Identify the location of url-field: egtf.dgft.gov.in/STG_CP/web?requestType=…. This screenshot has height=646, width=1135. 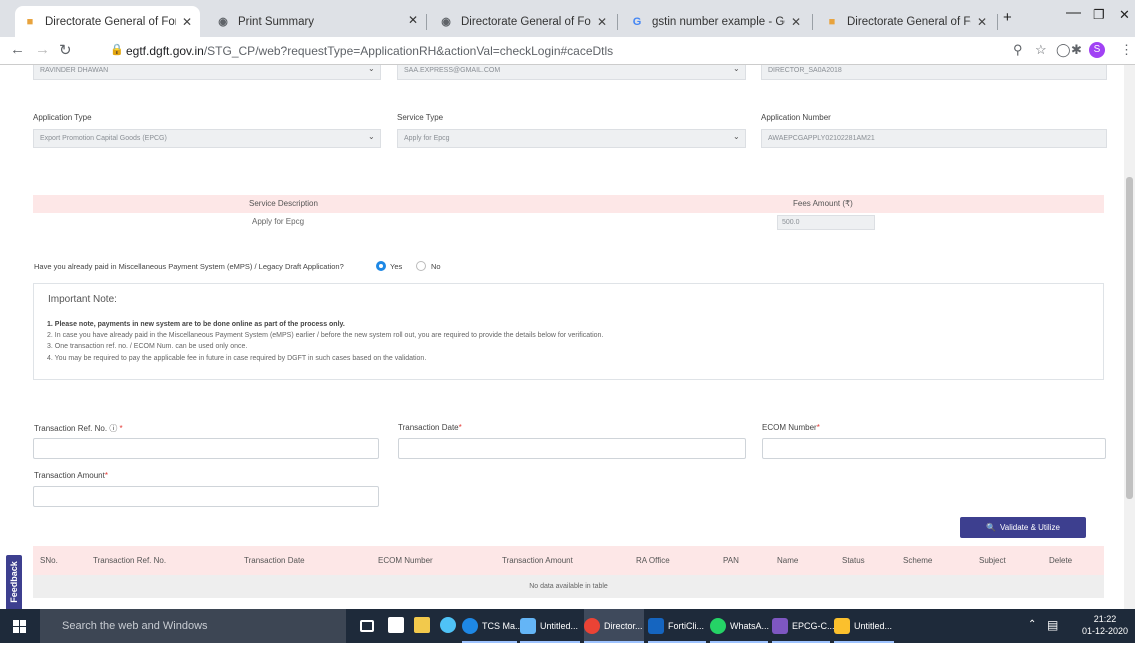
(369, 51).